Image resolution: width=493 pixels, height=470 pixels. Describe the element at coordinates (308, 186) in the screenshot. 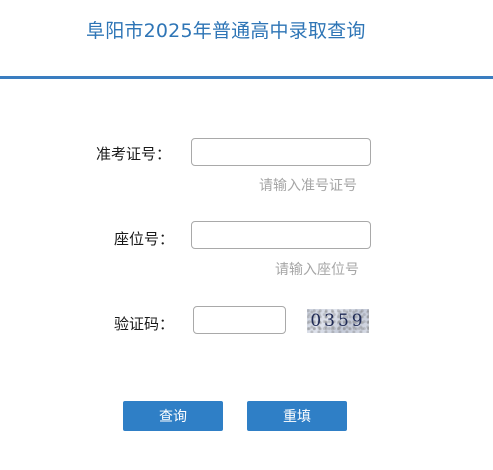

I see `exam-number-hint: 请输入准号证号` at that location.